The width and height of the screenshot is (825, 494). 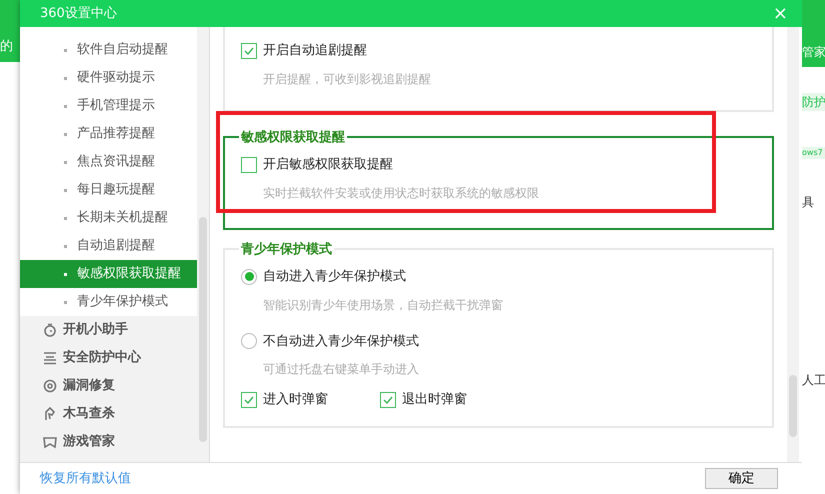 What do you see at coordinates (50, 358) in the screenshot?
I see `bars-icon` at bounding box center [50, 358].